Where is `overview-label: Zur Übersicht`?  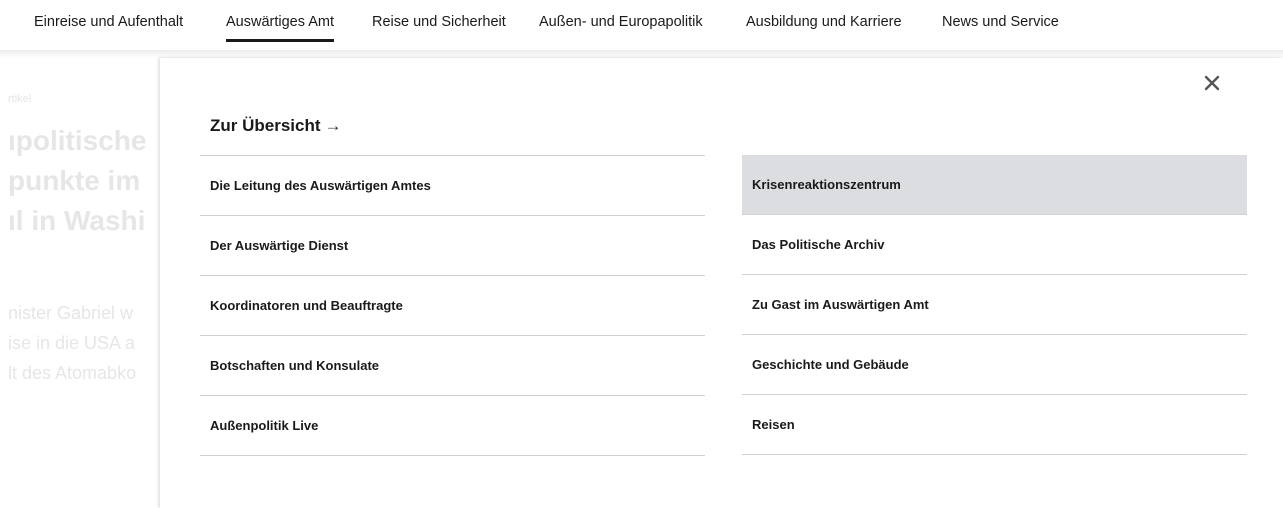
overview-label: Zur Übersicht is located at coordinates (265, 125).